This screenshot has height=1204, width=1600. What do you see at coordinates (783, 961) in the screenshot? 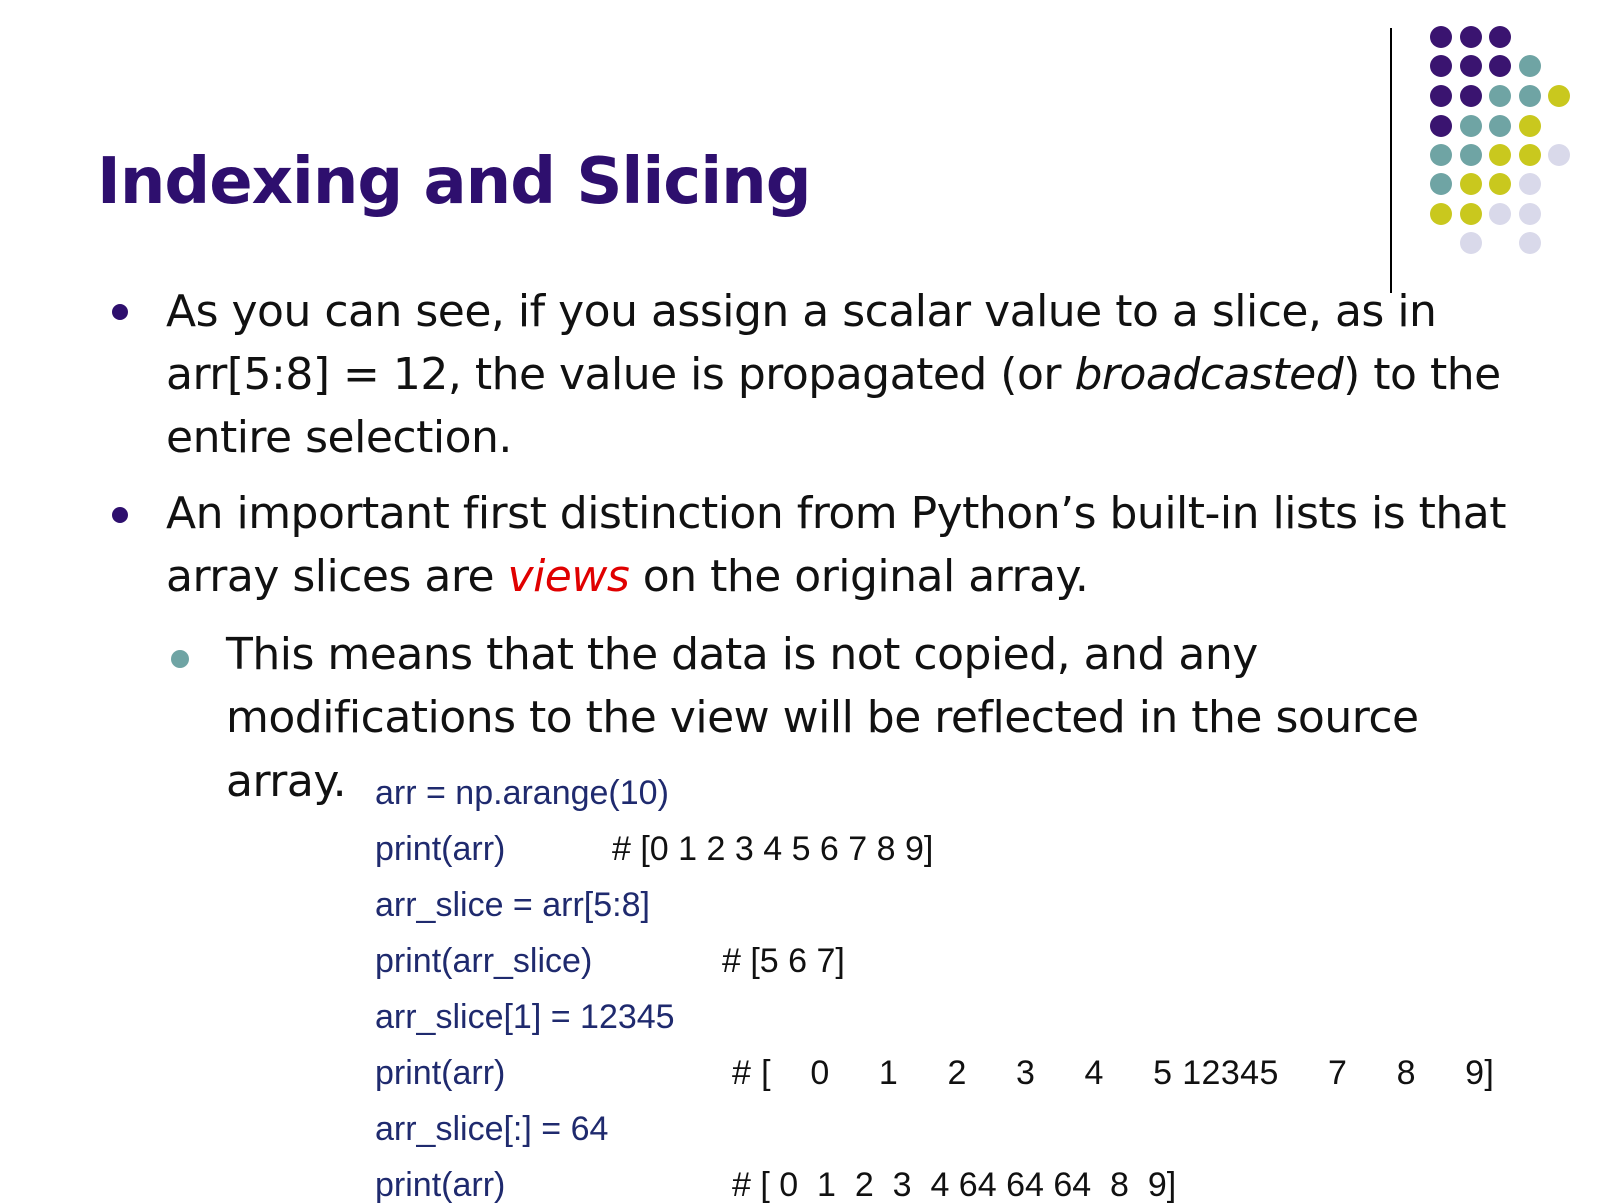
I see `code-comment: # [5 6 7]` at bounding box center [783, 961].